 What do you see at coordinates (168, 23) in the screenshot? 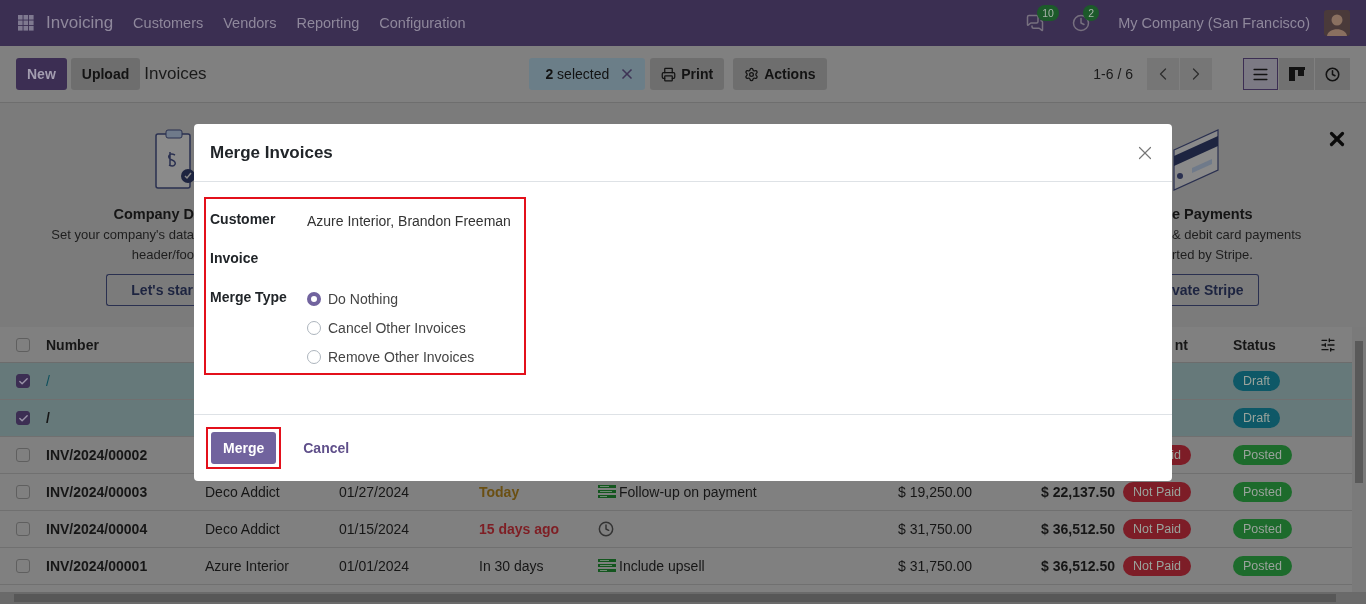
I see `menu-item: Customers` at bounding box center [168, 23].